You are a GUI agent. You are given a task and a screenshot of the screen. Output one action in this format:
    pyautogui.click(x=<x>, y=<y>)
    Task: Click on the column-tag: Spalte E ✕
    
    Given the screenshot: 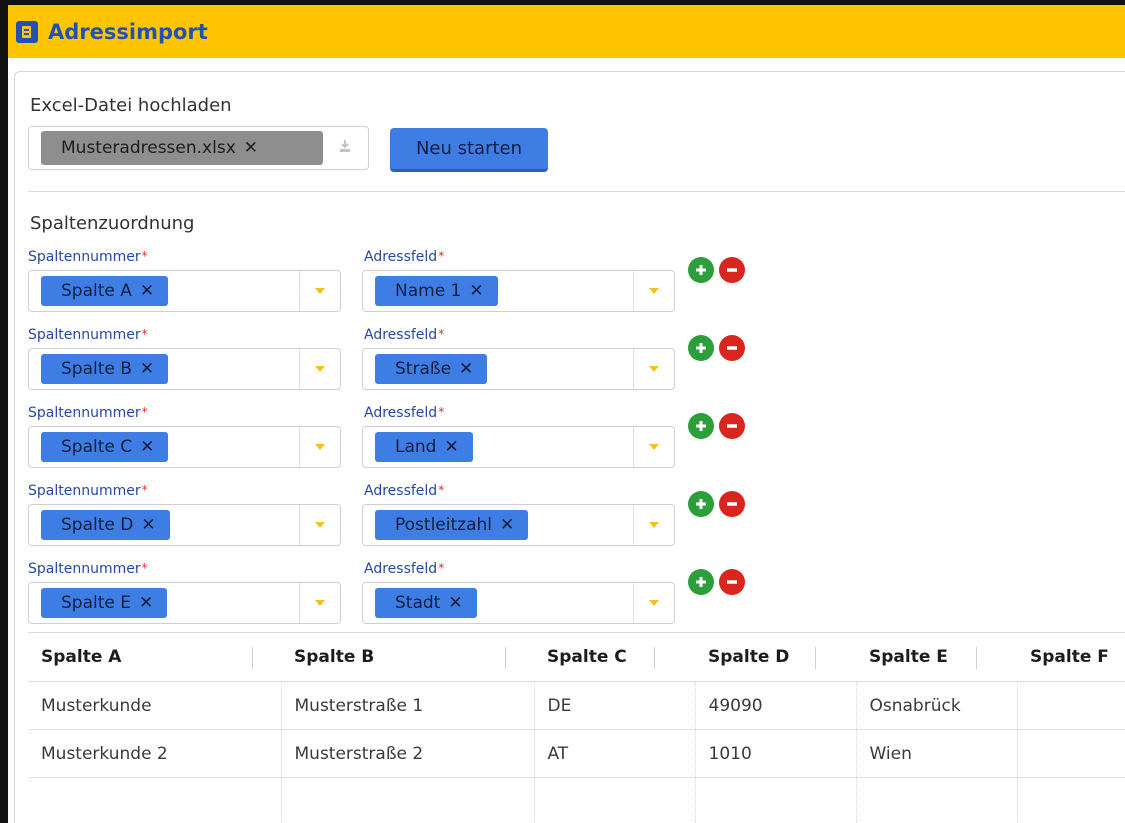 What is the action you would take?
    pyautogui.click(x=104, y=603)
    